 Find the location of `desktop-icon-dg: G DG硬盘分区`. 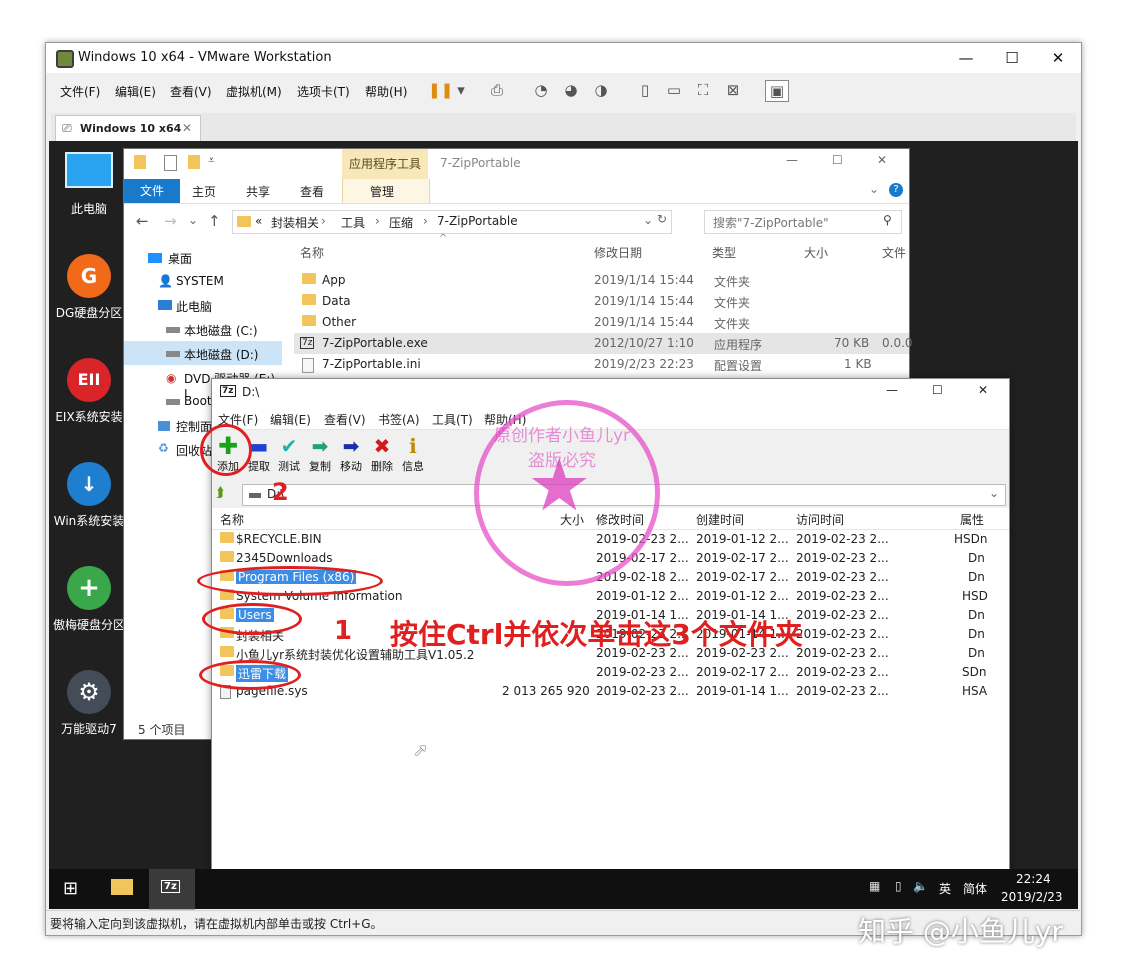

desktop-icon-dg: G DG硬盘分区 is located at coordinates (89, 287).